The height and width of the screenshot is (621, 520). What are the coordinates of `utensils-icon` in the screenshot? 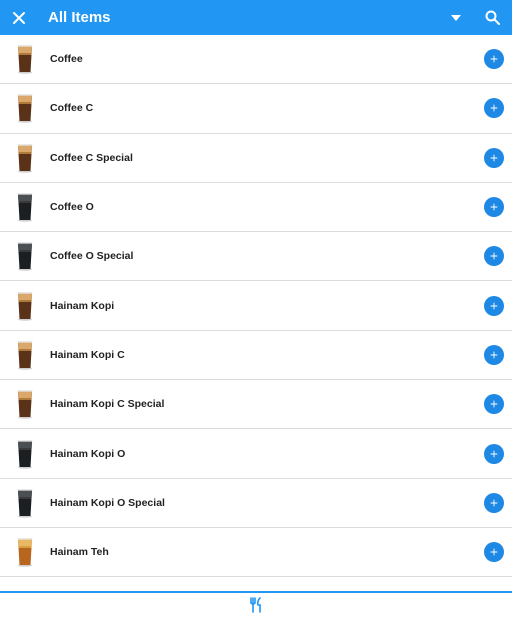 It's located at (256, 607).